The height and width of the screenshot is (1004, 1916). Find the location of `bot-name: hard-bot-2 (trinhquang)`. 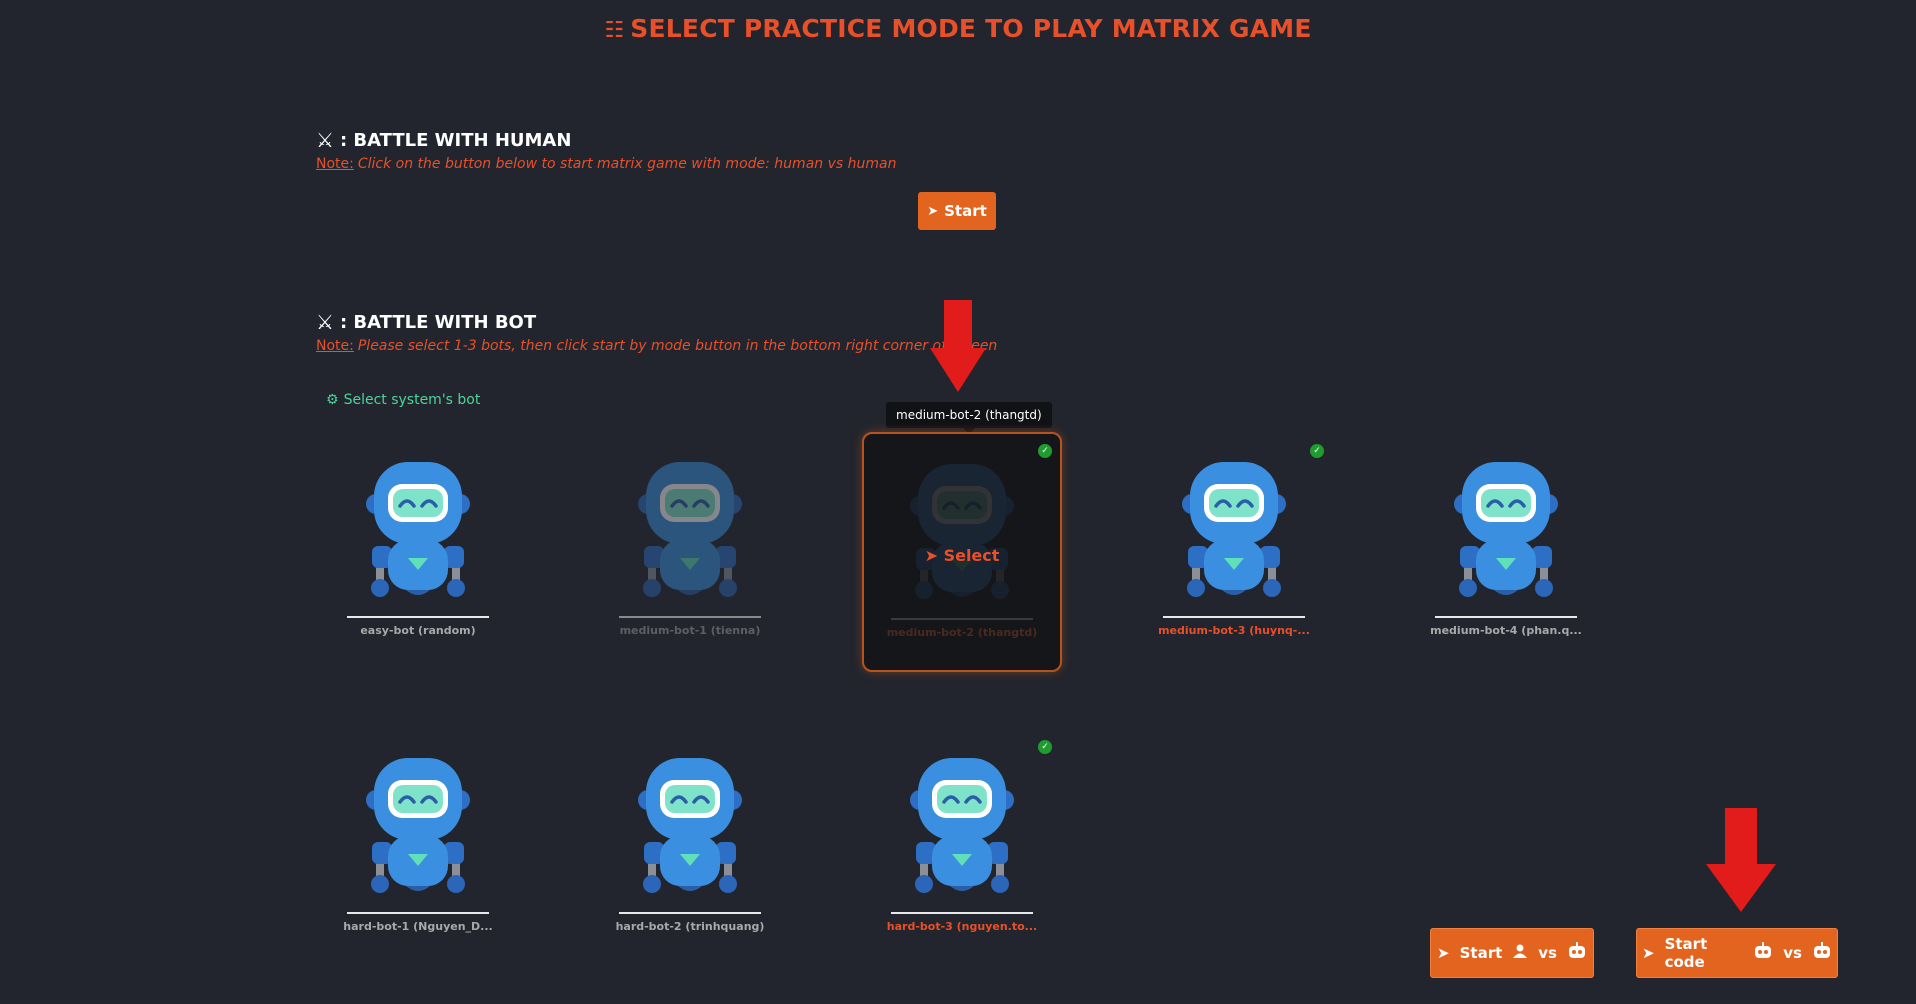

bot-name: hard-bot-2 (trinhquang) is located at coordinates (690, 926).